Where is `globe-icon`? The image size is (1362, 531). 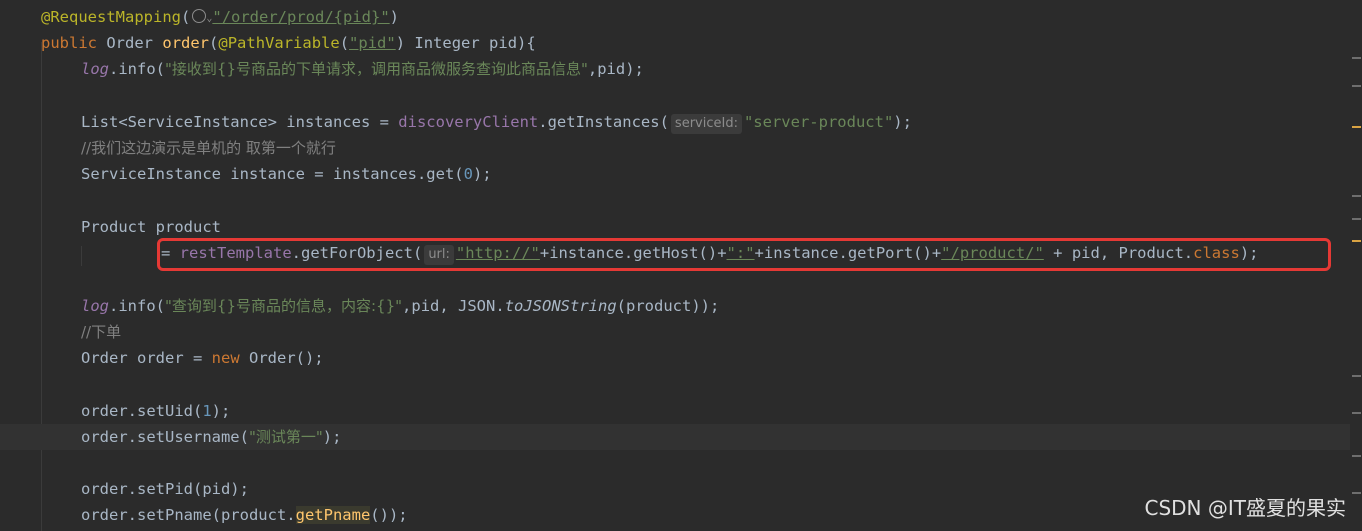
globe-icon is located at coordinates (199, 16).